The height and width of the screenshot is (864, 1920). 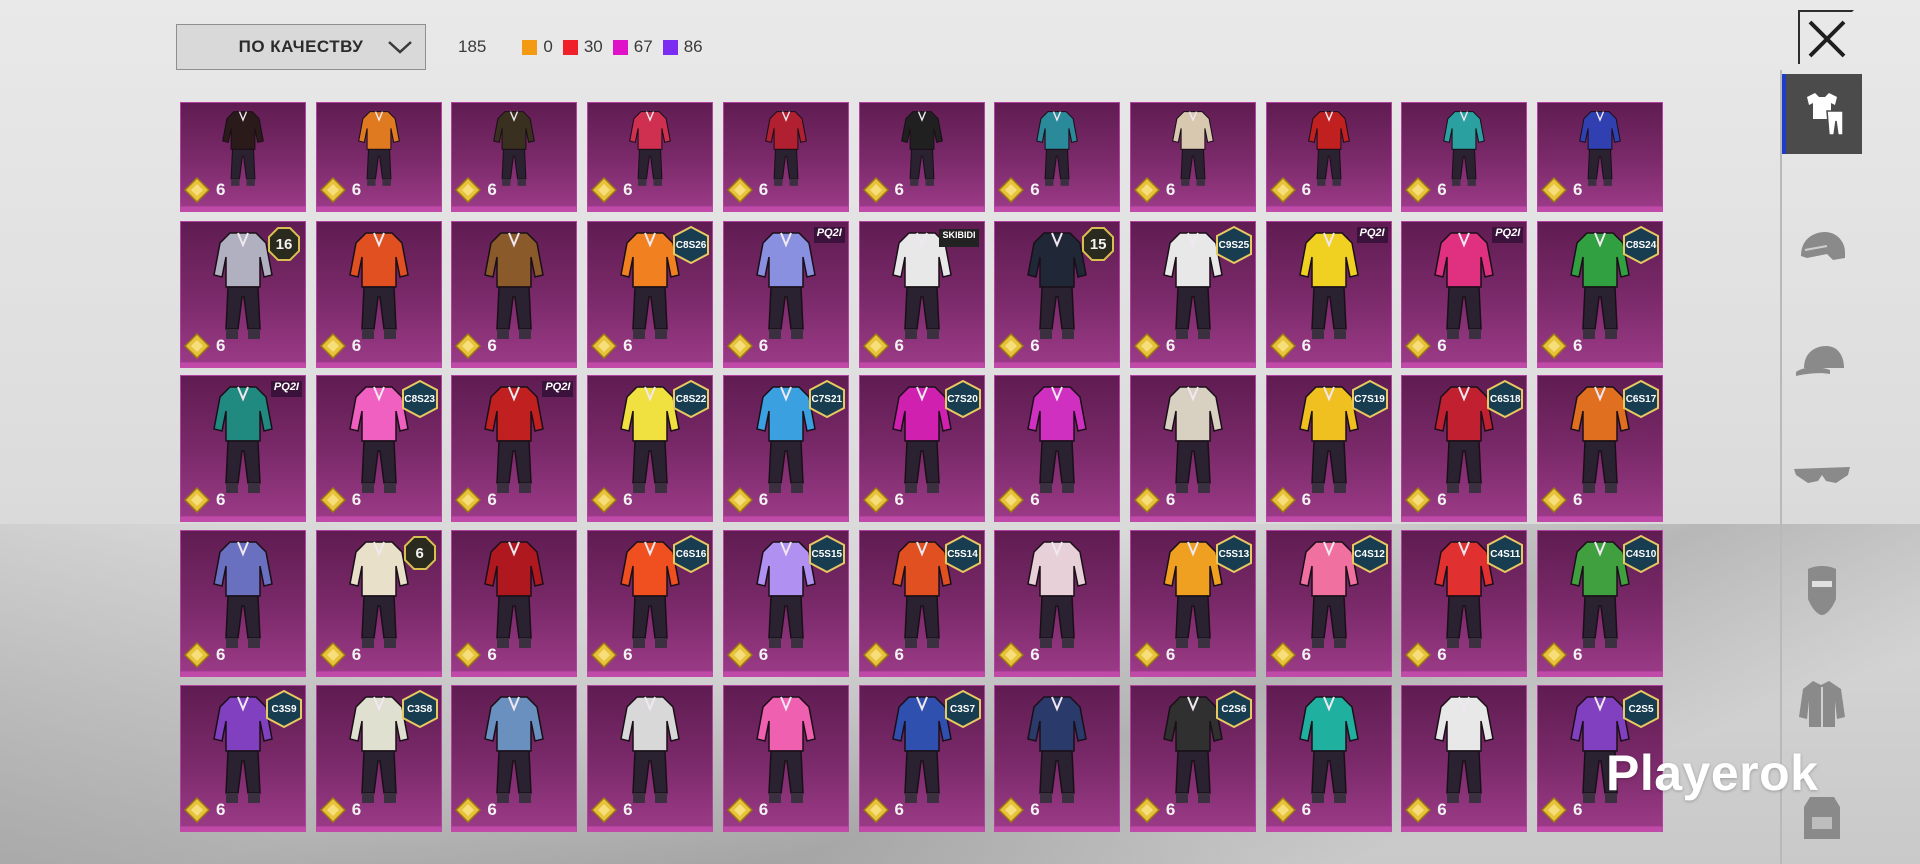 I want to click on sidebar-item-helmet, so click(x=1822, y=248).